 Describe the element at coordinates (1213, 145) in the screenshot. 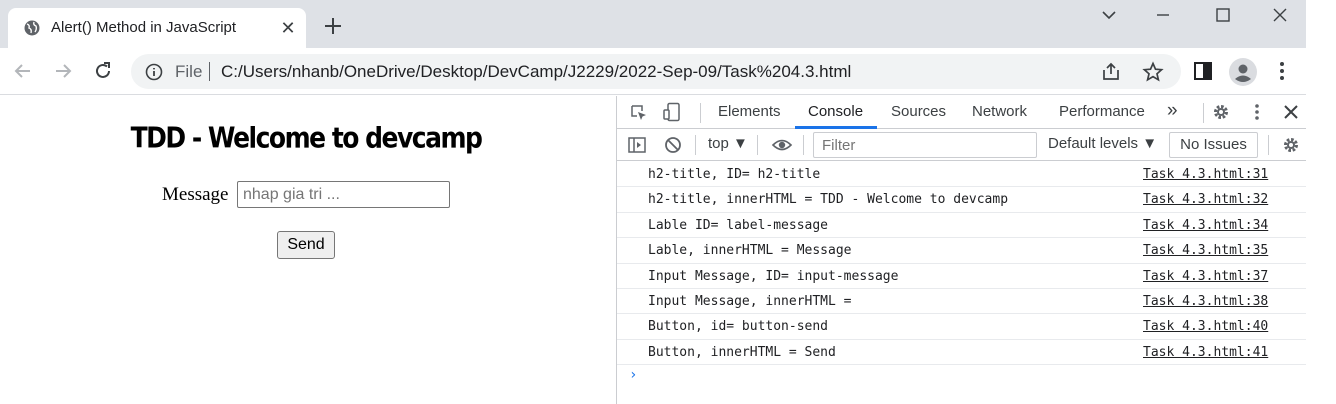

I see `issues-button: No Issues` at that location.